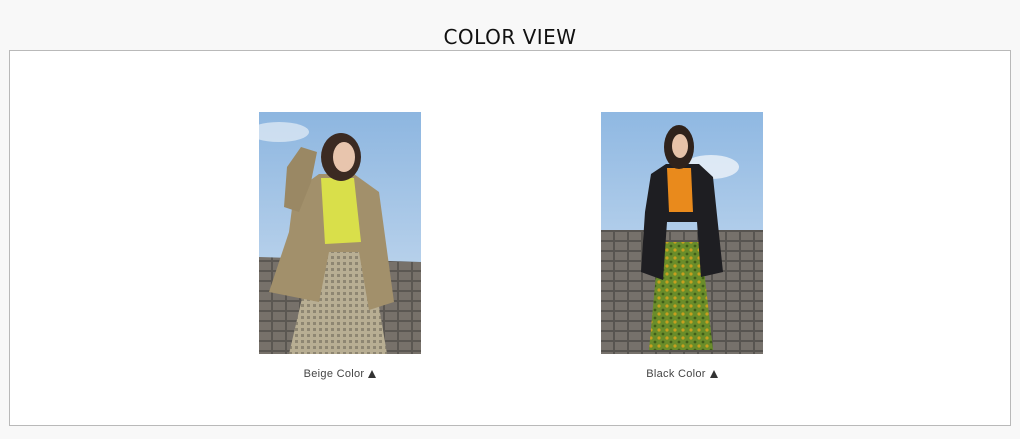  I want to click on color-variant-black: Black Color, so click(682, 246).